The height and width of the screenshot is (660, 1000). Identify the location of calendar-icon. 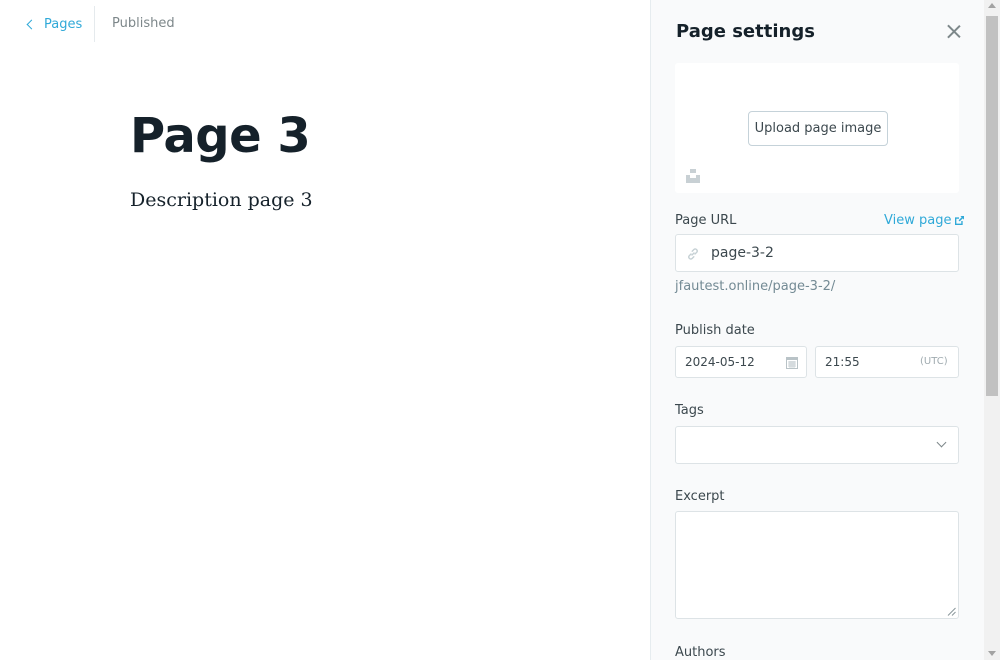
(792, 362).